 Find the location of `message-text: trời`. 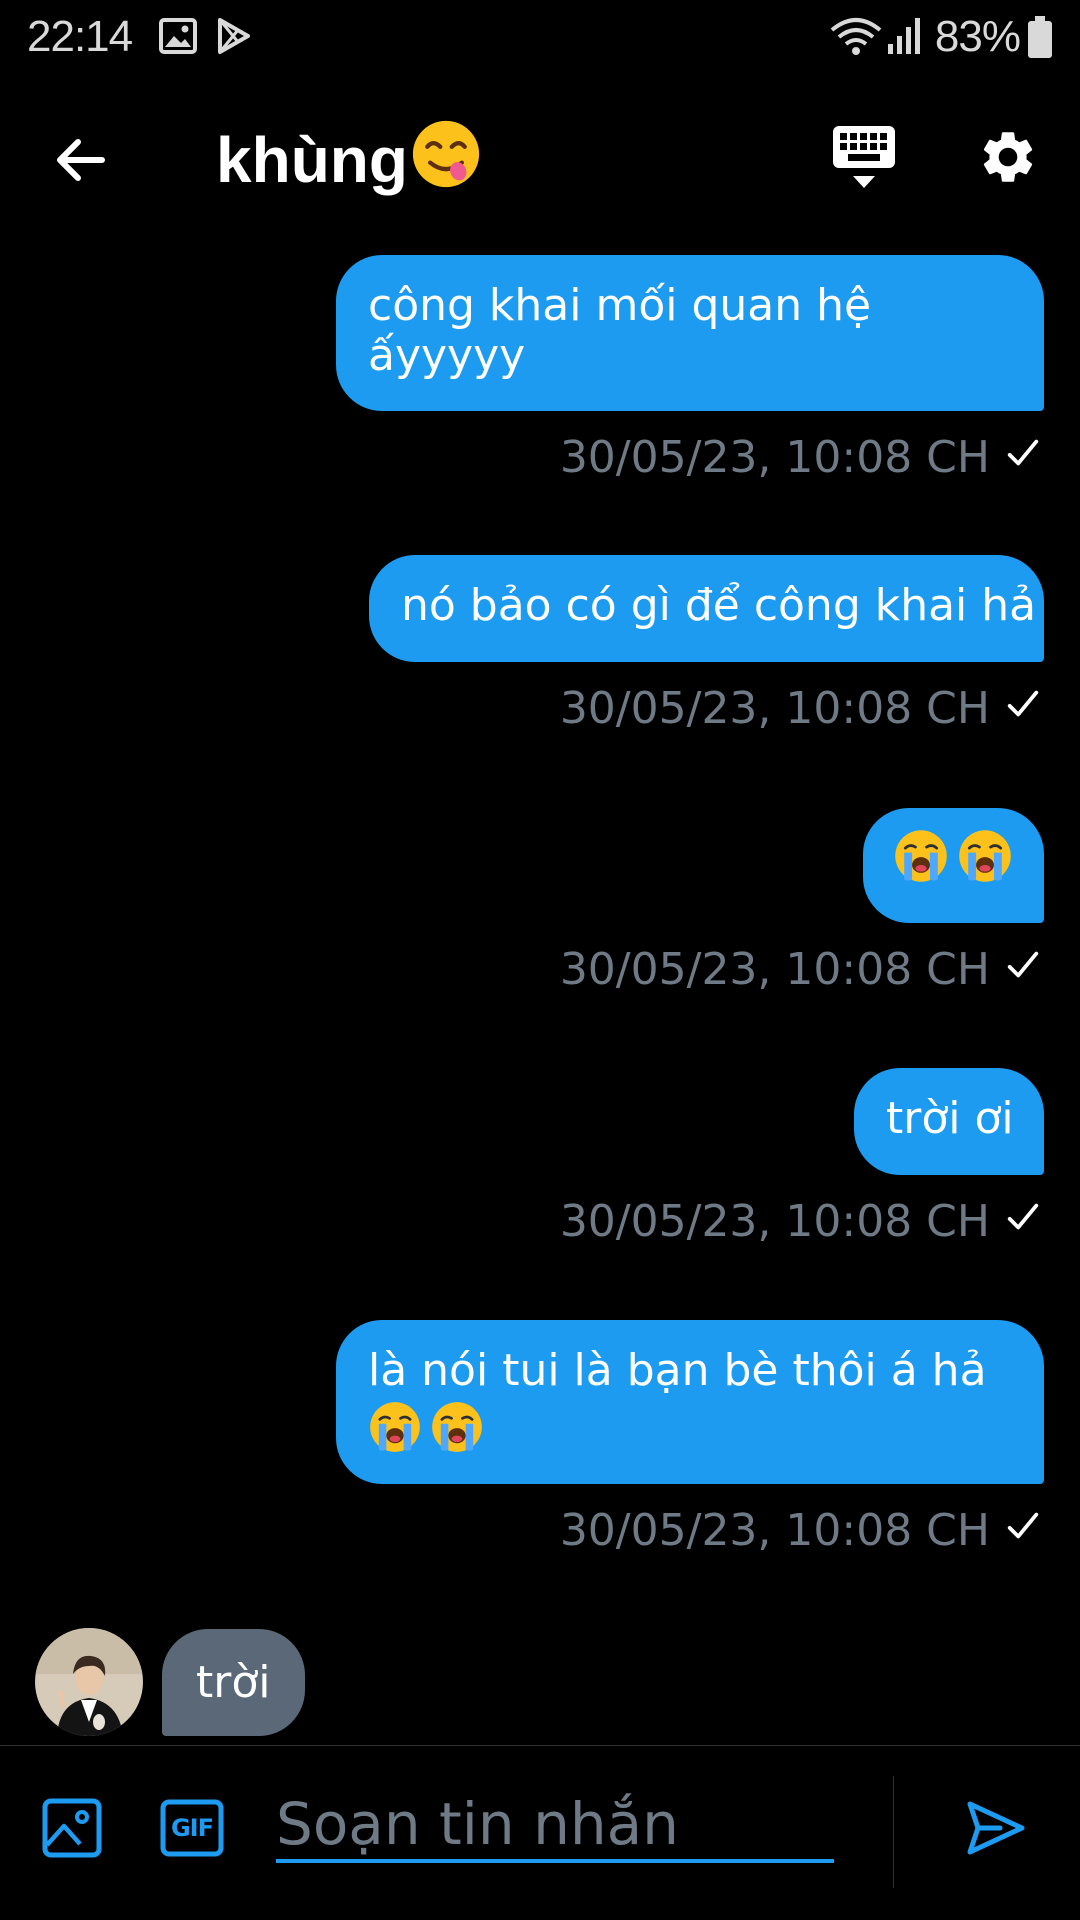

message-text: trời is located at coordinates (233, 1682).